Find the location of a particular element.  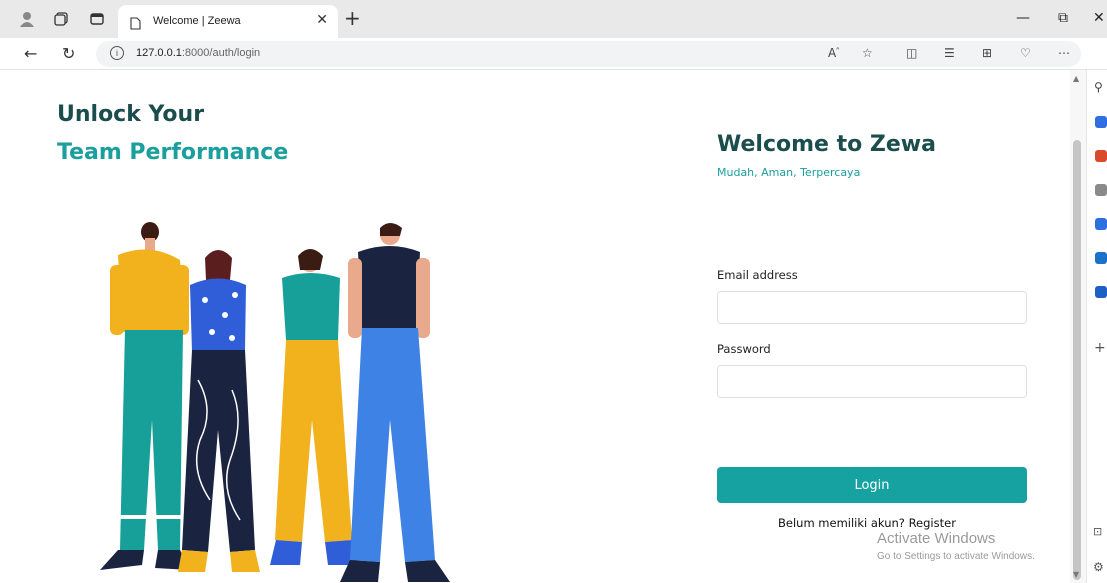

welcome-title: Welcome to Zewa is located at coordinates (826, 144).